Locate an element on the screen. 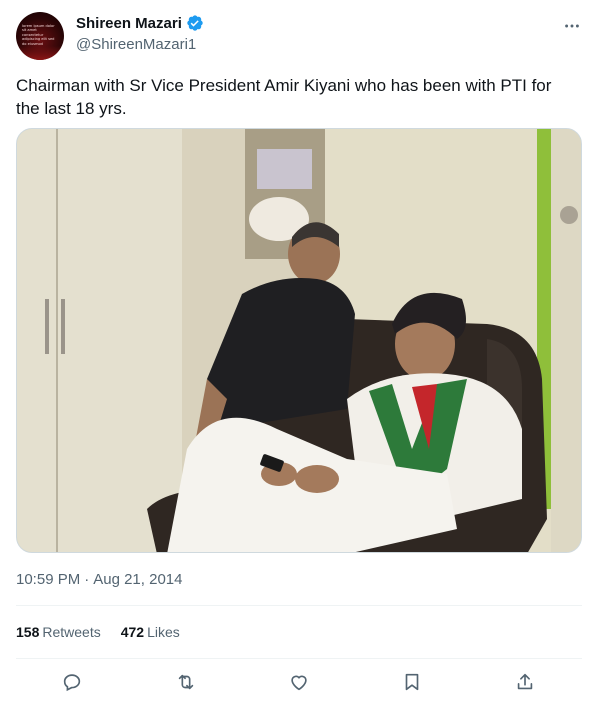 Image resolution: width=598 pixels, height=706 pixels. timestamp: 10:59 PM · Aug 21, 2014 is located at coordinates (99, 579).